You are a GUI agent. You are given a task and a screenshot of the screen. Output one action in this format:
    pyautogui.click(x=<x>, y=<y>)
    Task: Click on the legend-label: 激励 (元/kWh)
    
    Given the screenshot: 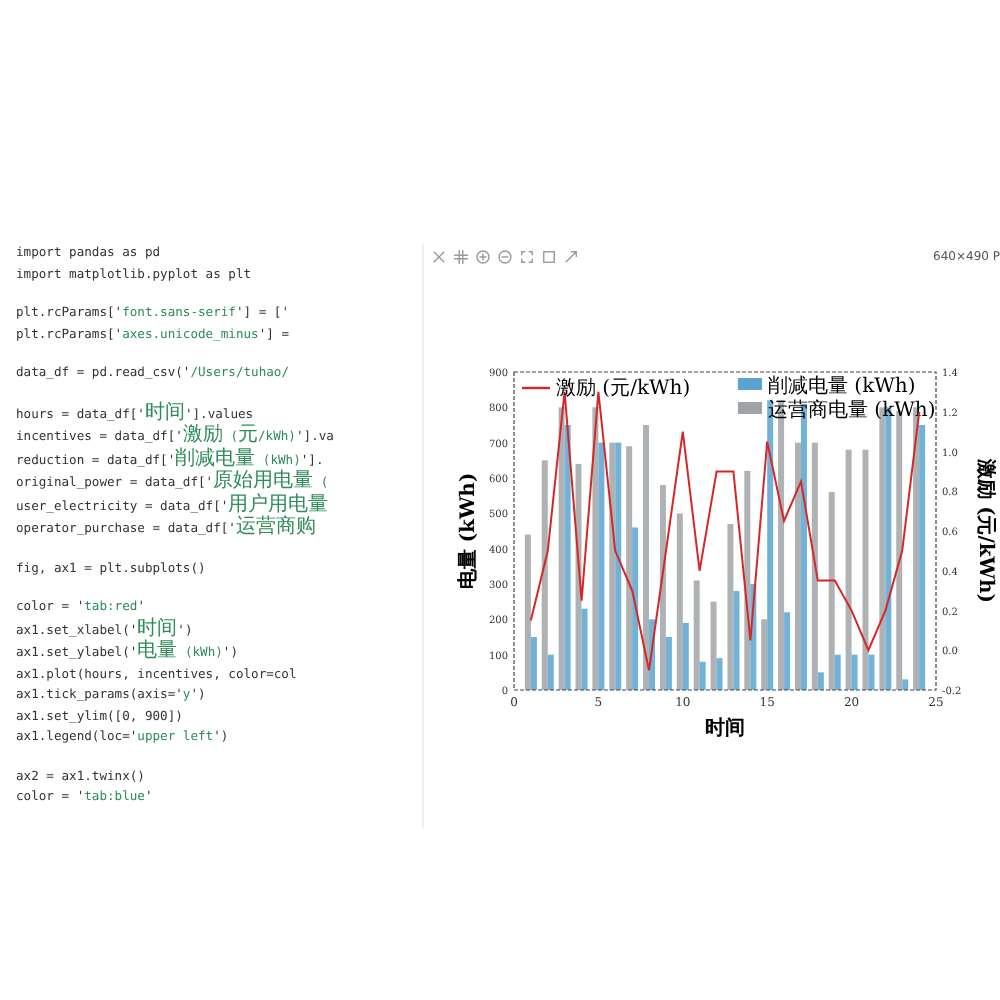 What is the action you would take?
    pyautogui.click(x=623, y=389)
    